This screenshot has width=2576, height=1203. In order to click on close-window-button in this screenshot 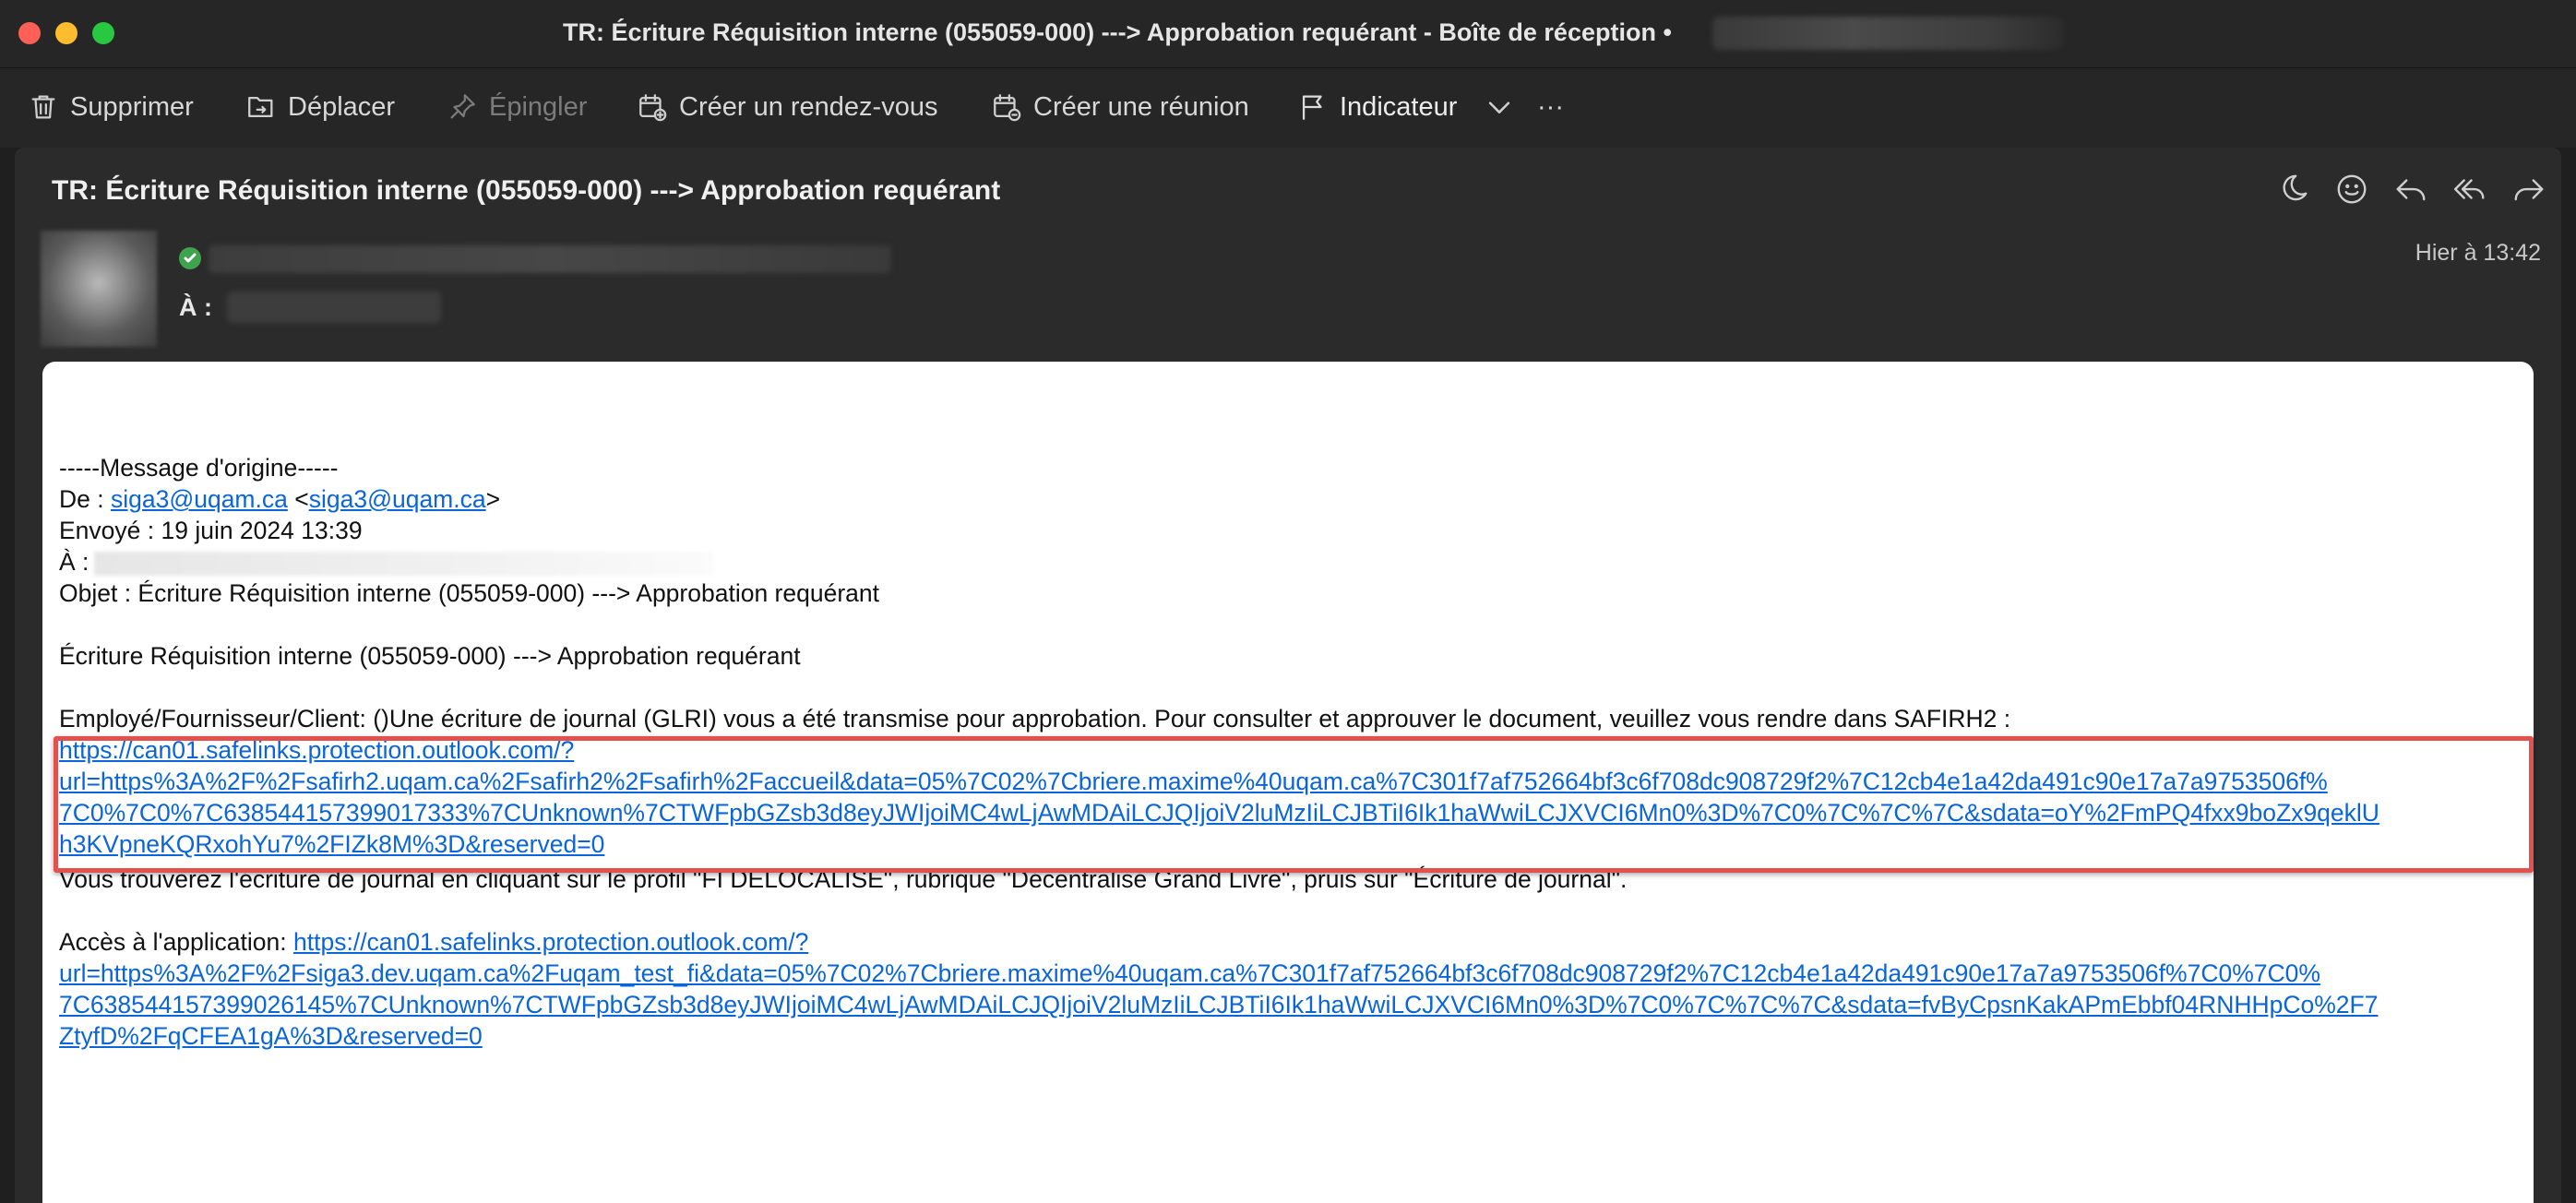, I will do `click(29, 33)`.